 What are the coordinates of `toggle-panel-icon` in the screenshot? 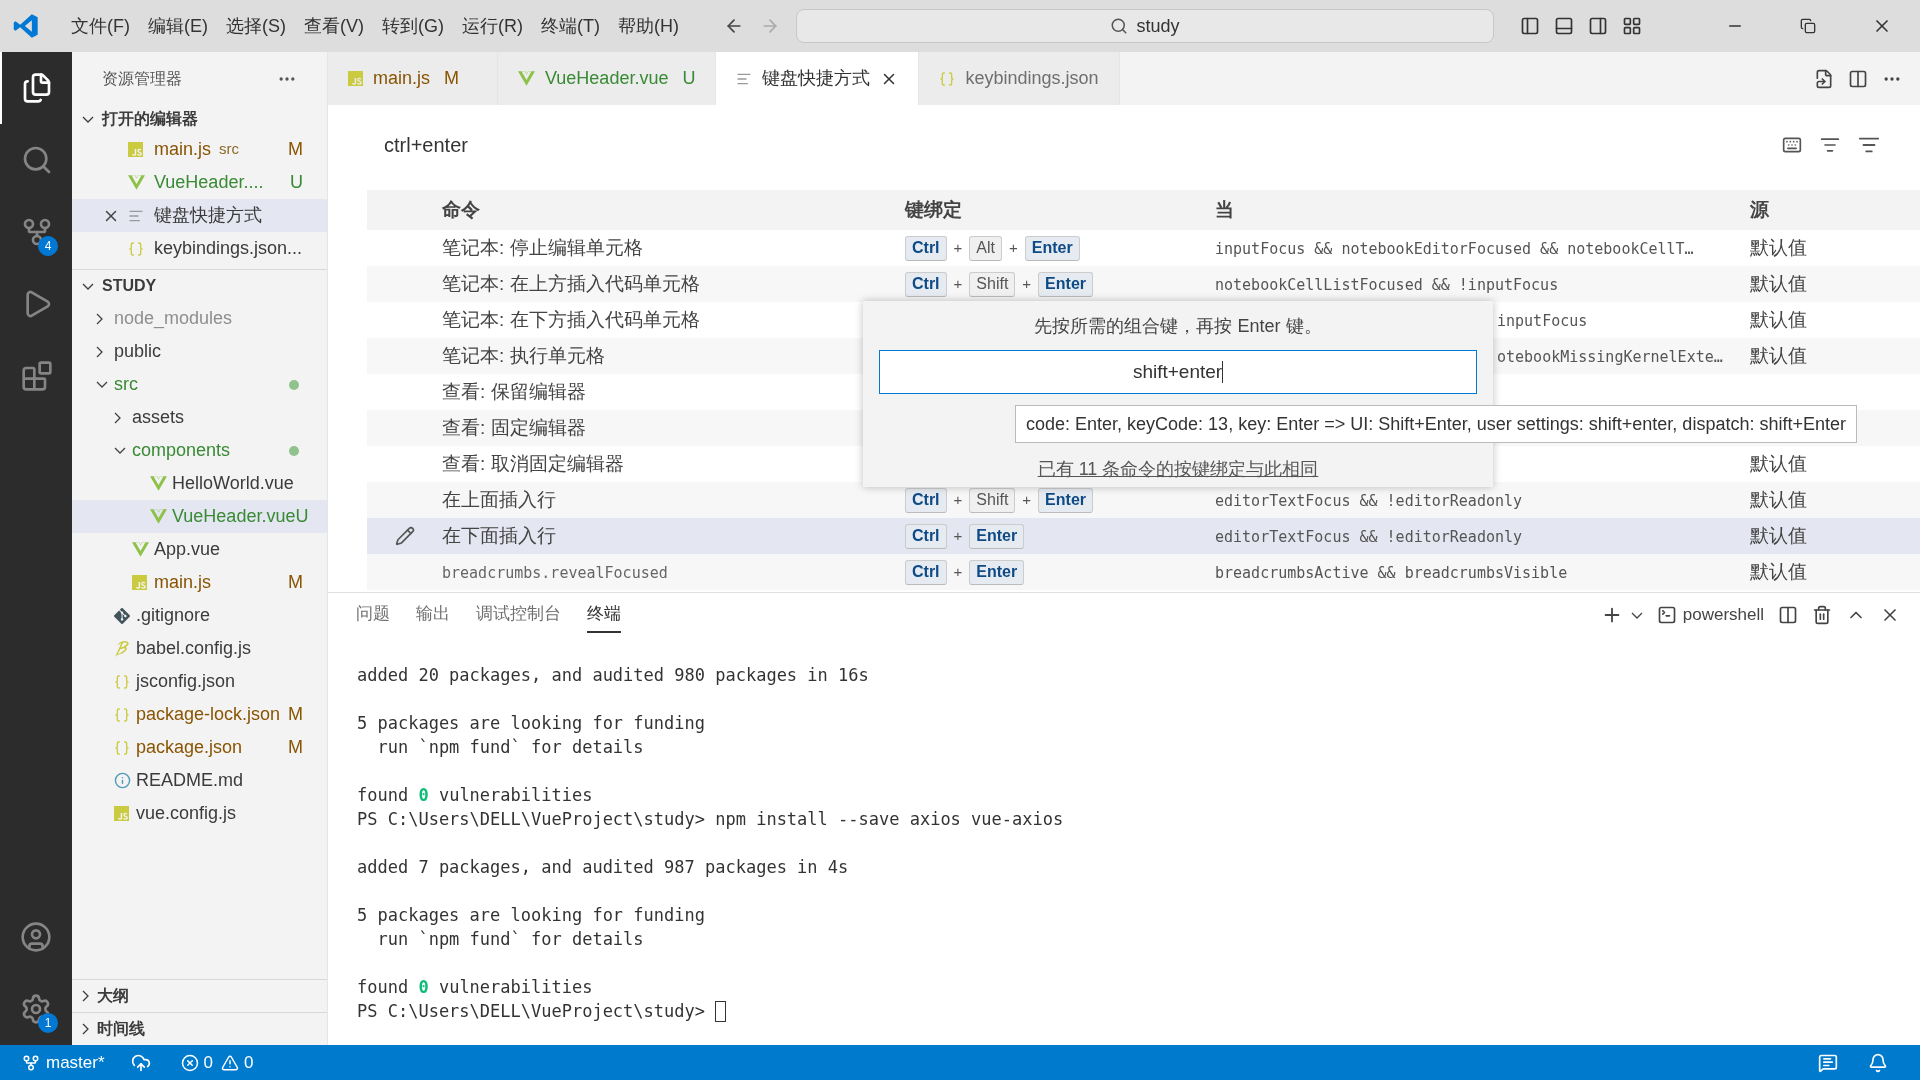 It's located at (1563, 26).